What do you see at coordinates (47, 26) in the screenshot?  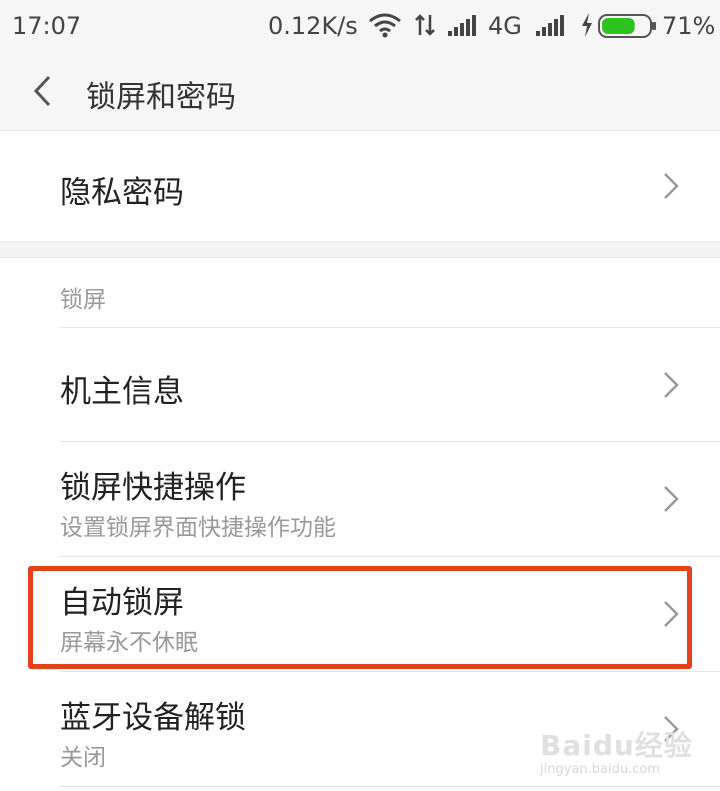 I see `status-time: 17:07` at bounding box center [47, 26].